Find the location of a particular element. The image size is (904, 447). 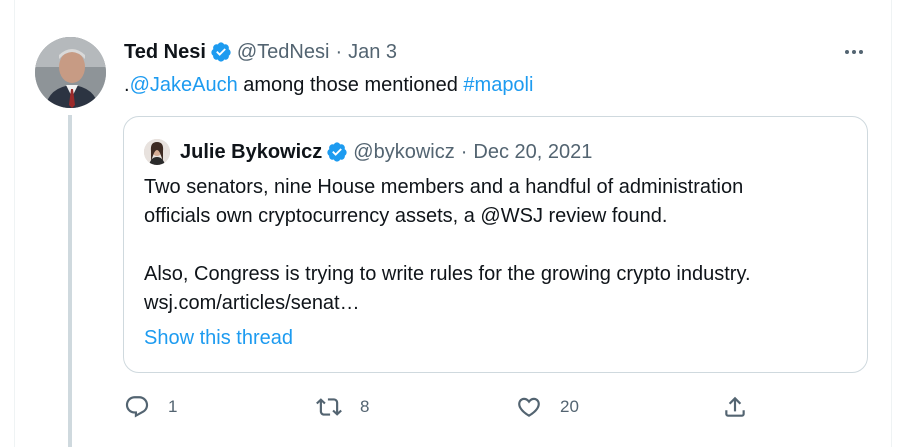

retweet-count: 8 is located at coordinates (365, 406).